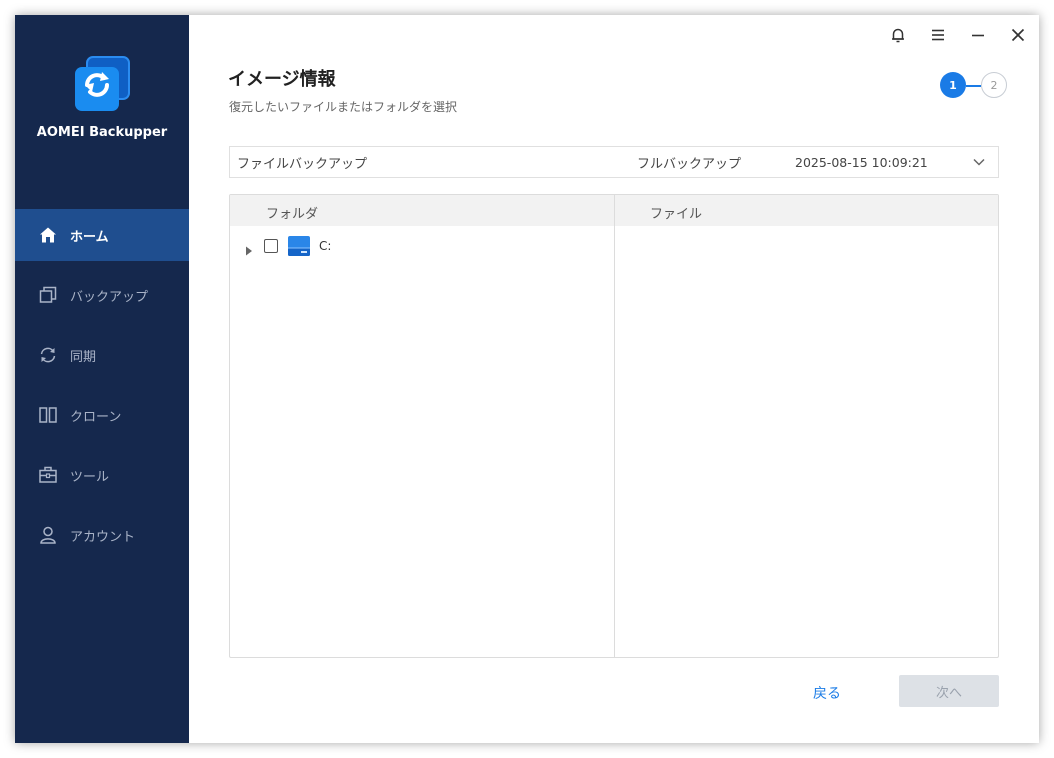 The image size is (1054, 758). I want to click on sidebar-item-account: アカウント, so click(102, 535).